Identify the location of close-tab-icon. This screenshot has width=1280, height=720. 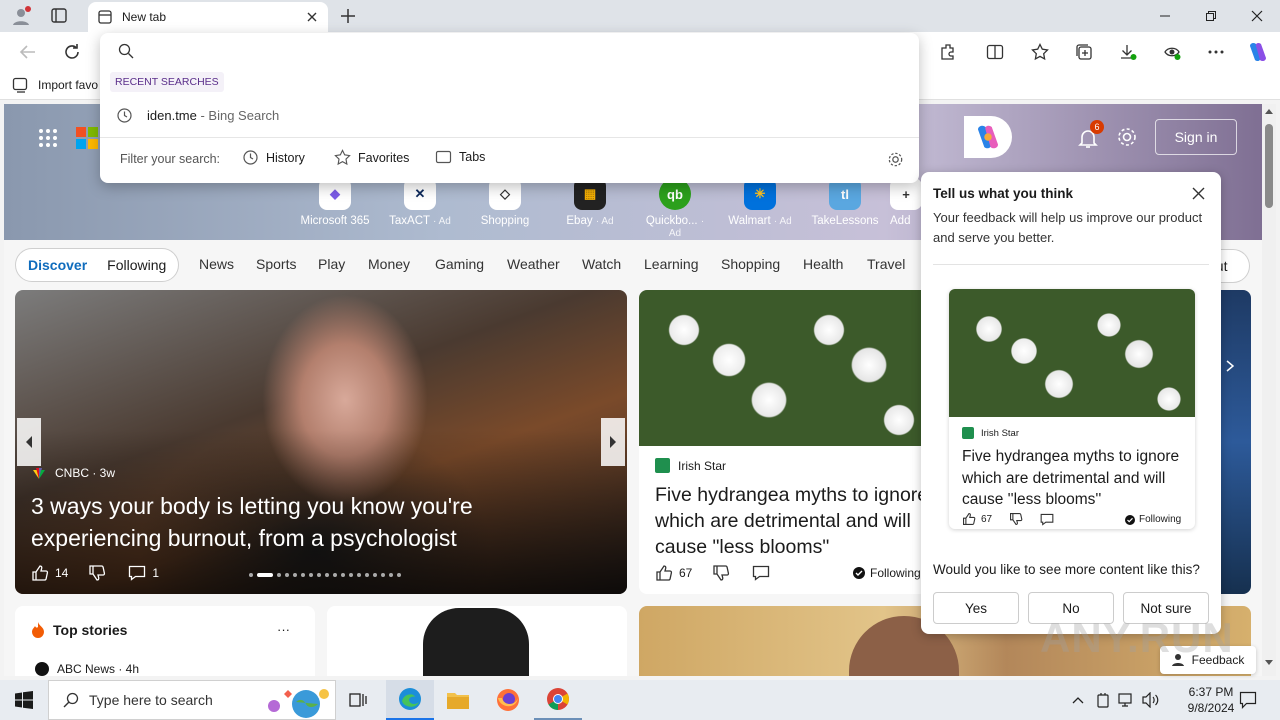
(312, 17).